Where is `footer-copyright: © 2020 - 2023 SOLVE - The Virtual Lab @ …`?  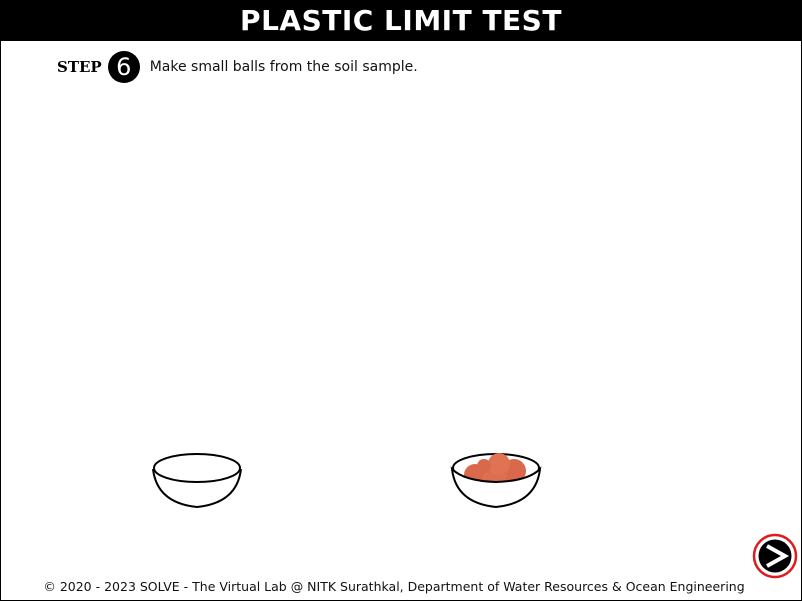
footer-copyright: © 2020 - 2023 SOLVE - The Virtual Lab @ … is located at coordinates (394, 586).